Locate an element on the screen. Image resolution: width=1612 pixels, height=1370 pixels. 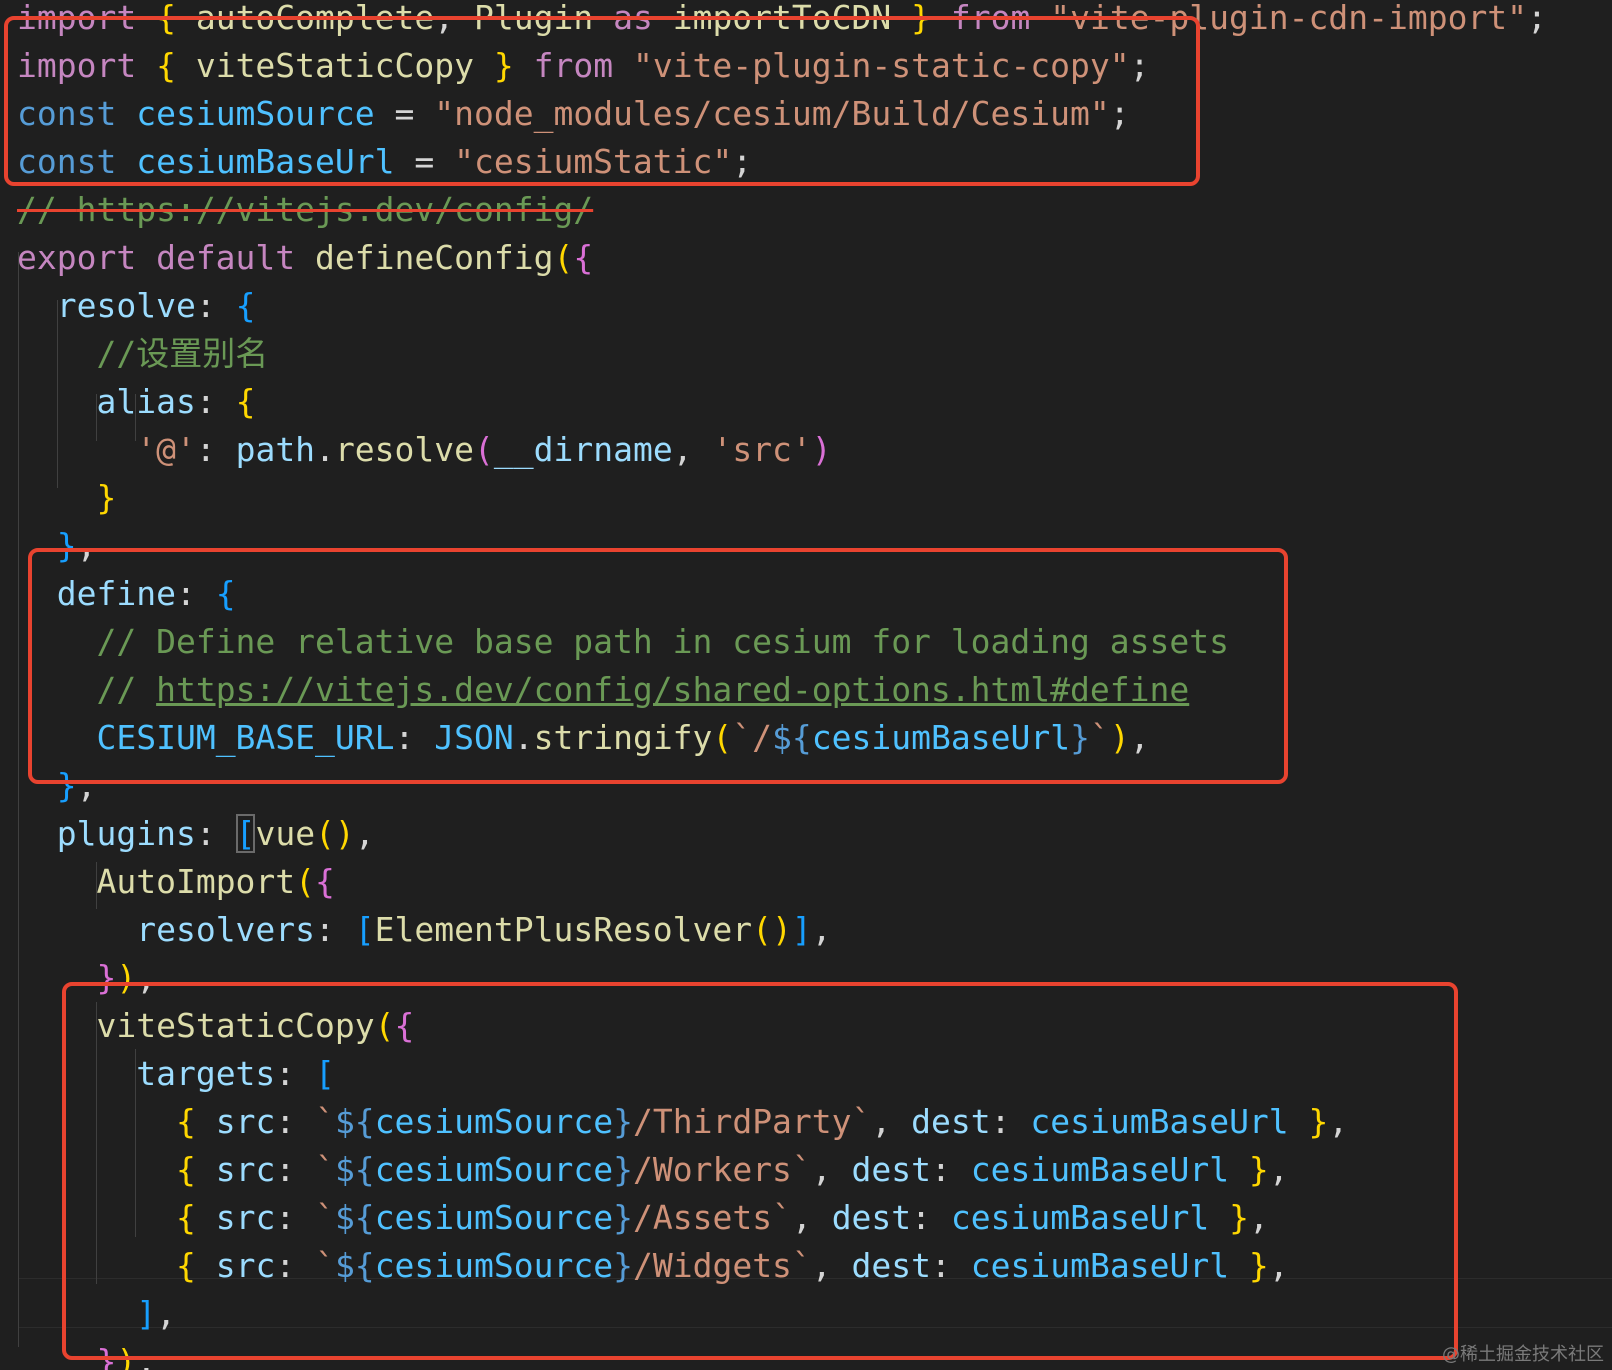
code-line: alias: { is located at coordinates (136, 402).